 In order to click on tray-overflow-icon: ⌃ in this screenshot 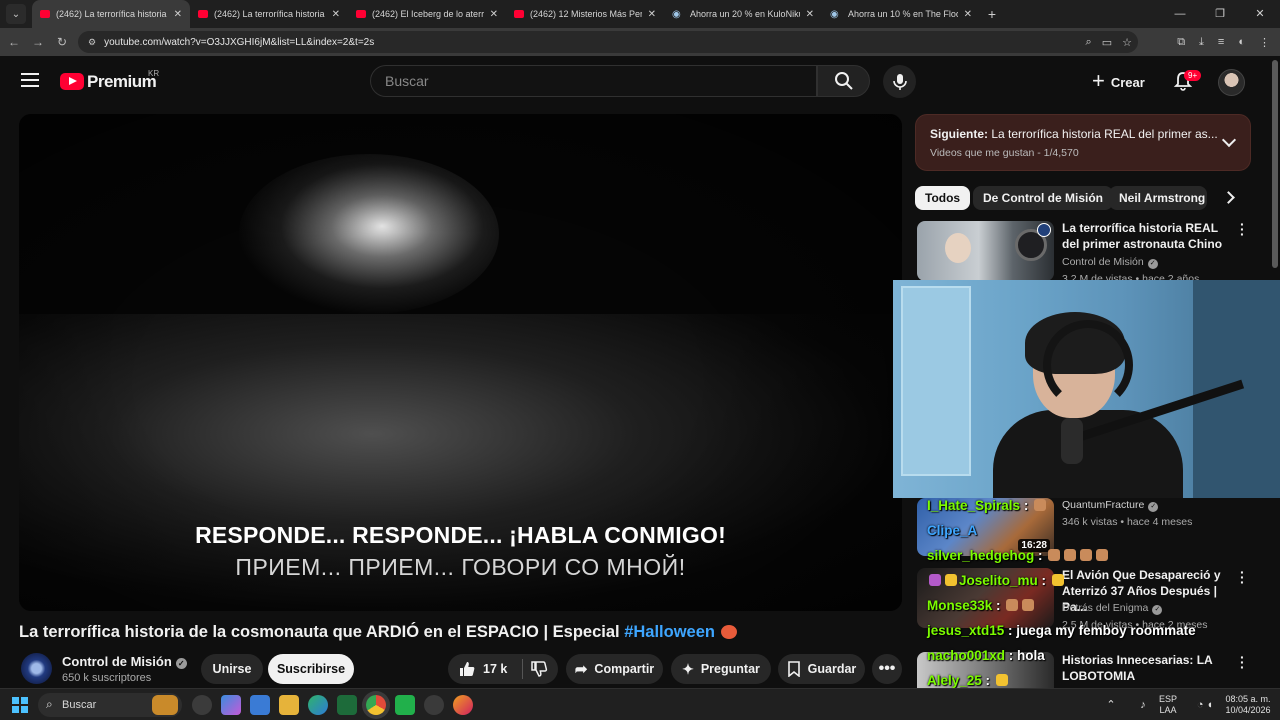, I will do `click(1111, 704)`.